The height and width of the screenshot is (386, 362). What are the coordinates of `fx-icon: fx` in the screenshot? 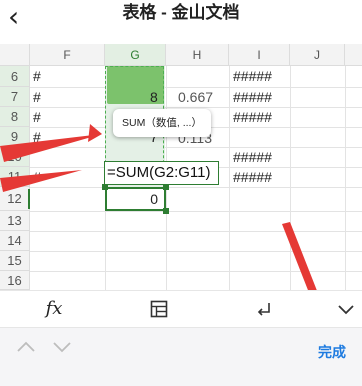 It's located at (54, 309).